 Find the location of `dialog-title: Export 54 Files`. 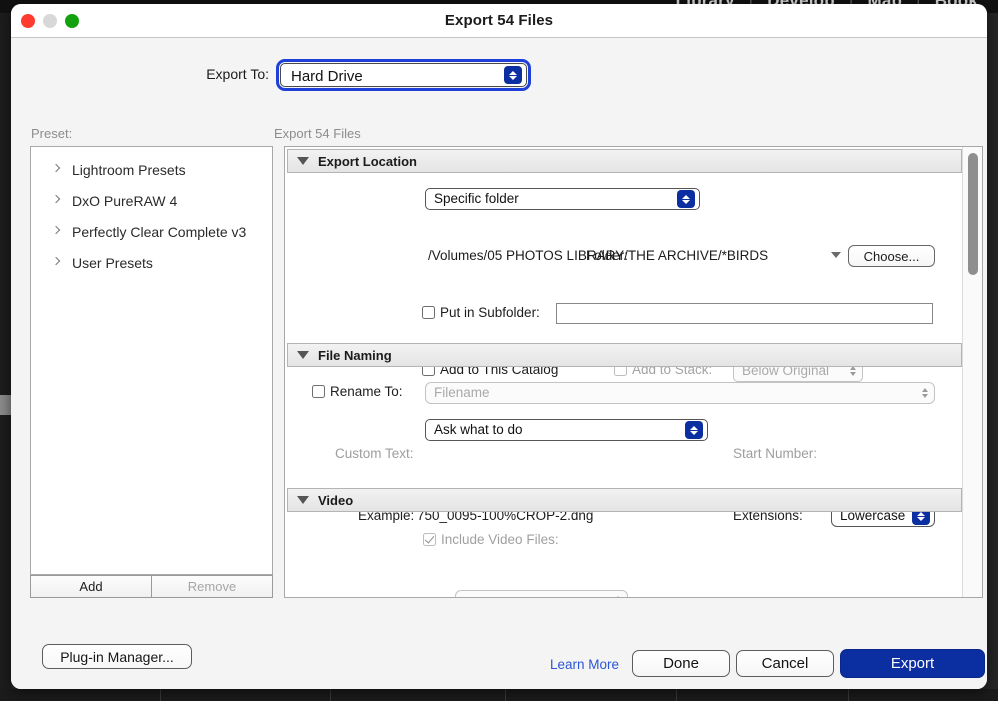

dialog-title: Export 54 Files is located at coordinates (499, 20).